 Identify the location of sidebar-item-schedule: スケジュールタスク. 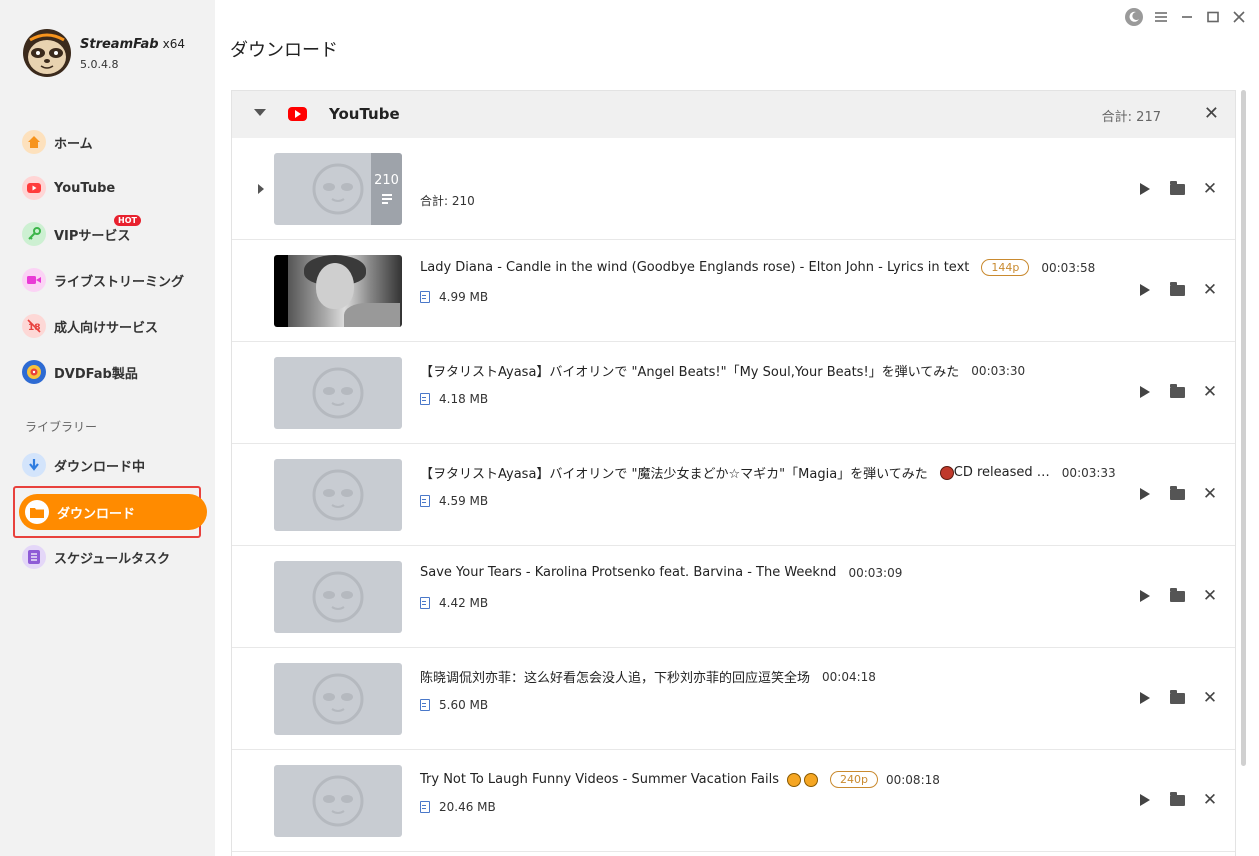
(96, 557).